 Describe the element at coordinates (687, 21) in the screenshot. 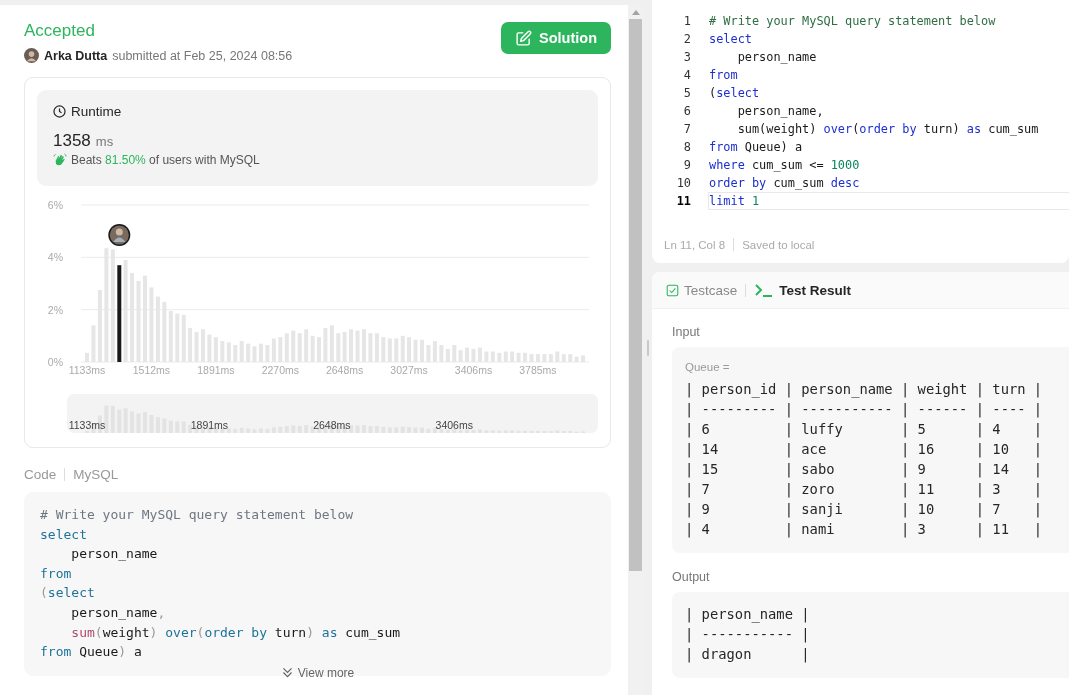

I see `line-number: 1` at that location.